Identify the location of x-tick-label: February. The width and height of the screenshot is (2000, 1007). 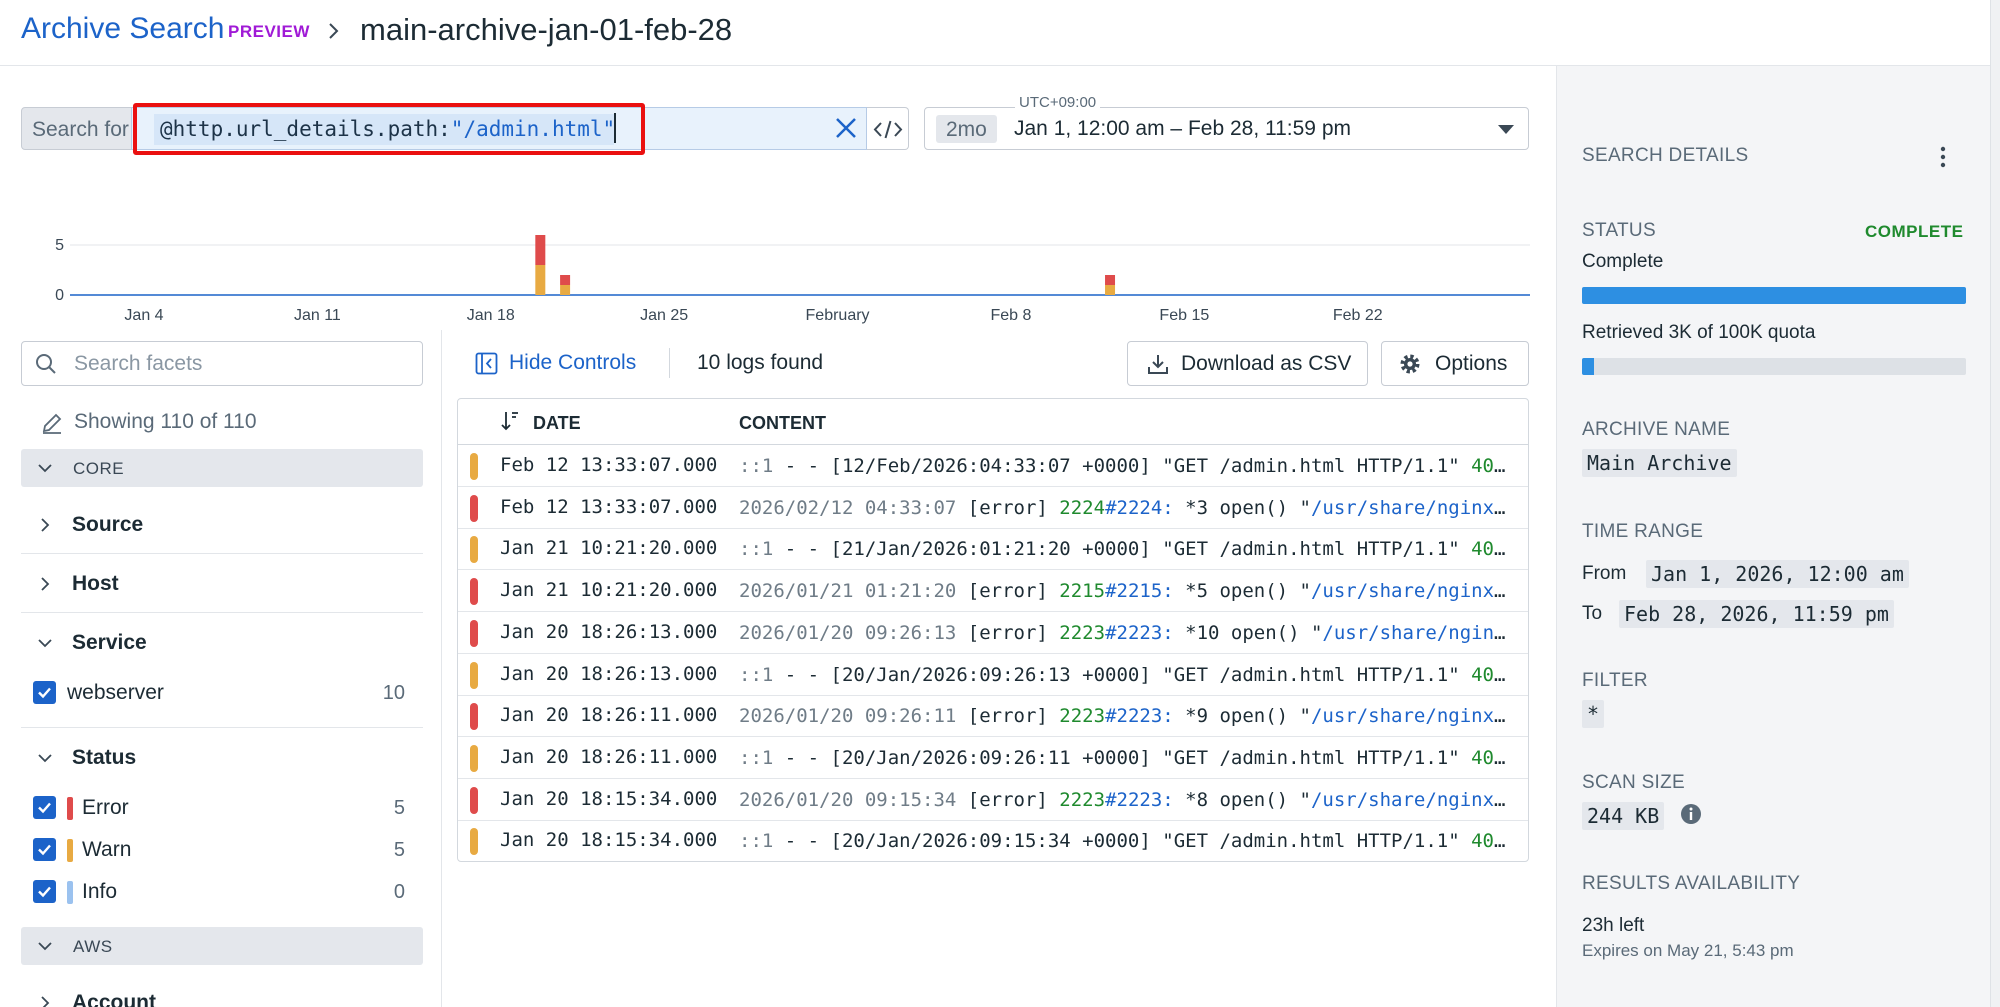
(838, 315).